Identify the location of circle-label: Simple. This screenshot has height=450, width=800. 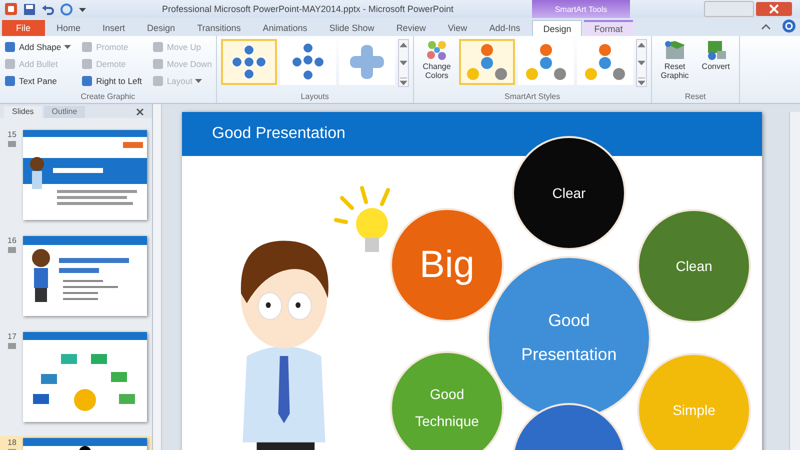
(694, 410).